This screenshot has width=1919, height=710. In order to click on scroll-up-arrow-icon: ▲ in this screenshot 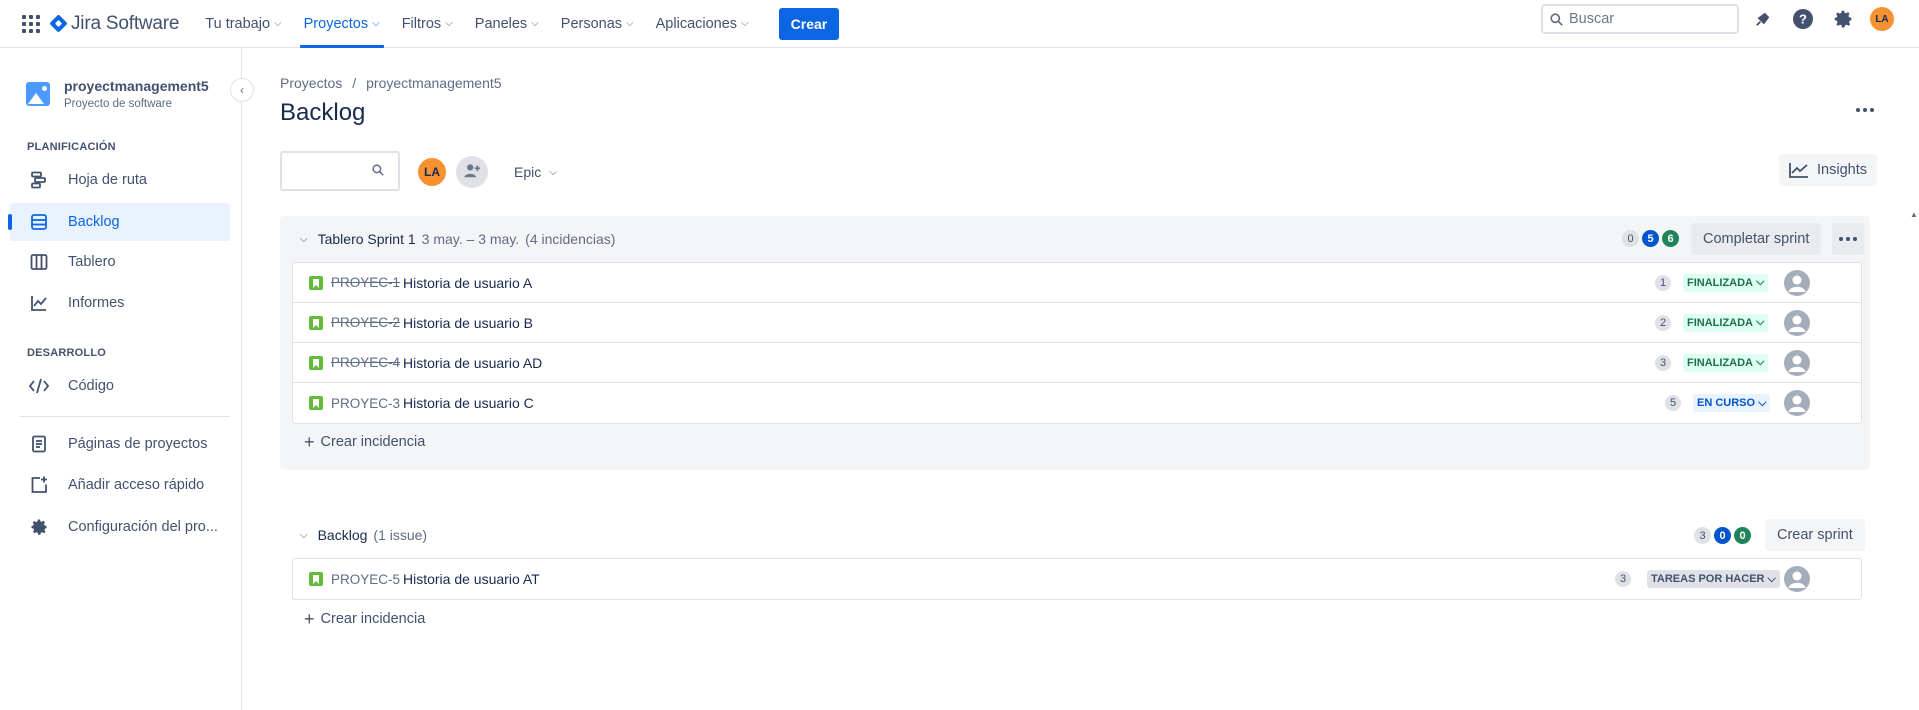, I will do `click(1914, 214)`.